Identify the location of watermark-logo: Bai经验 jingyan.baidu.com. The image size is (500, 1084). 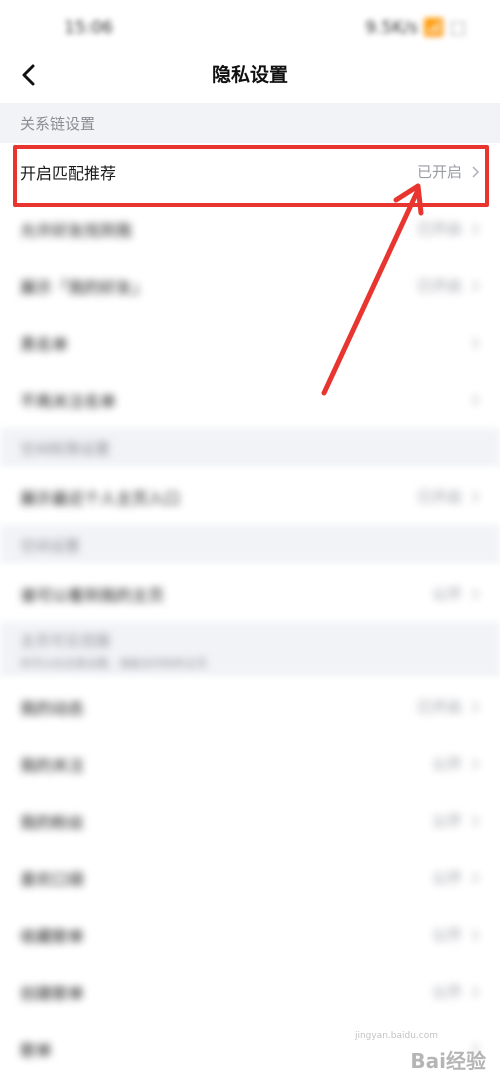
(420, 1052).